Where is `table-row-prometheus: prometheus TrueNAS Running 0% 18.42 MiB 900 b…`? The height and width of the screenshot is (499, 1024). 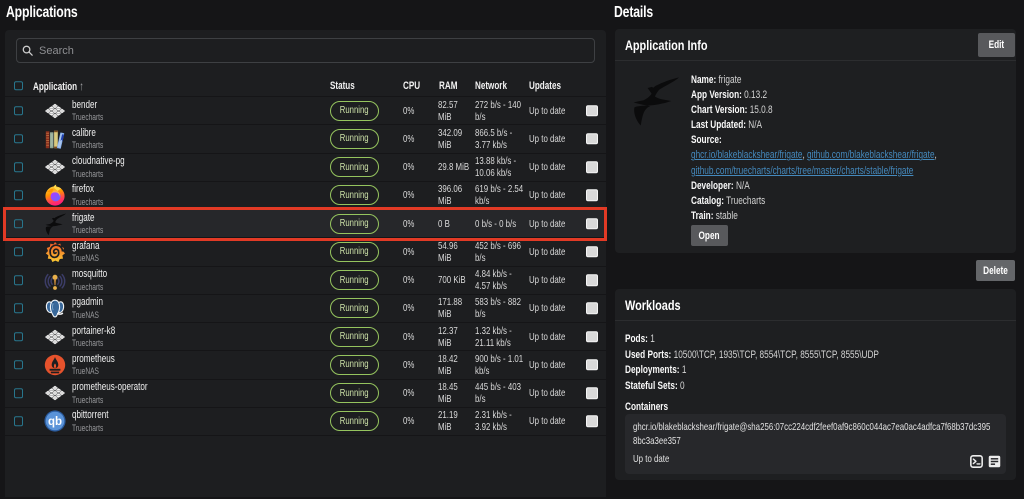 table-row-prometheus: prometheus TrueNAS Running 0% 18.42 MiB 900 b… is located at coordinates (305, 365).